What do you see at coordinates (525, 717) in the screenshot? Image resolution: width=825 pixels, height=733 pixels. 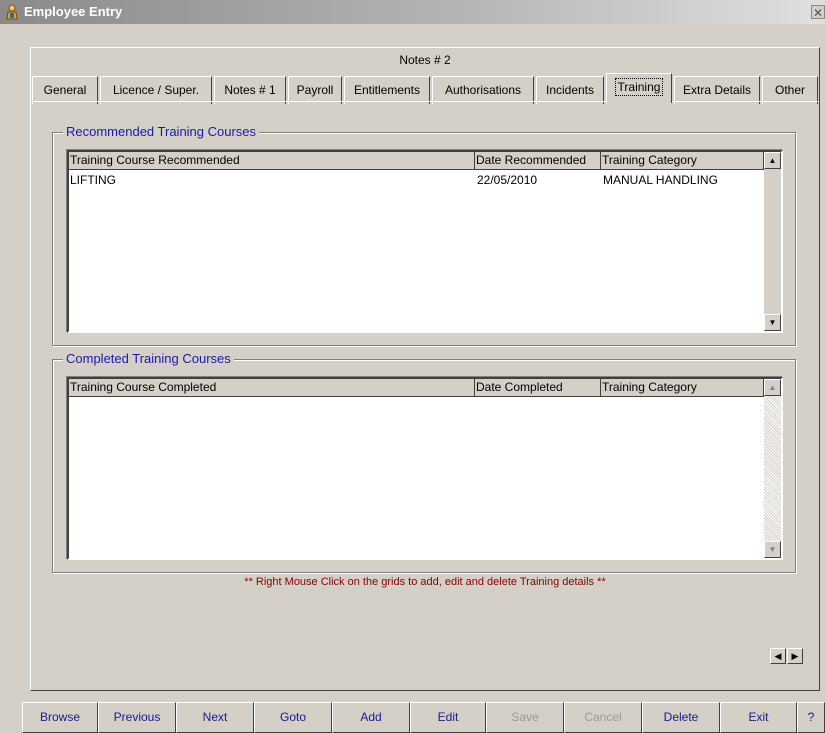 I see `save-button: Save` at bounding box center [525, 717].